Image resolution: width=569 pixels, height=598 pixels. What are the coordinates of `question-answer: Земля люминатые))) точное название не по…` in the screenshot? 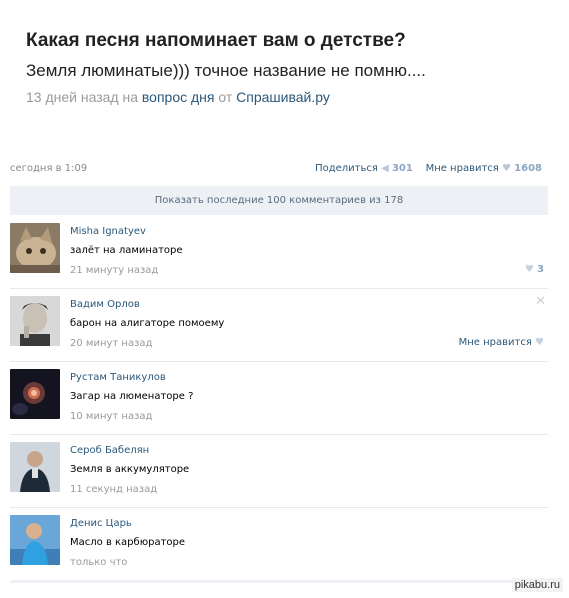 It's located at (226, 70).